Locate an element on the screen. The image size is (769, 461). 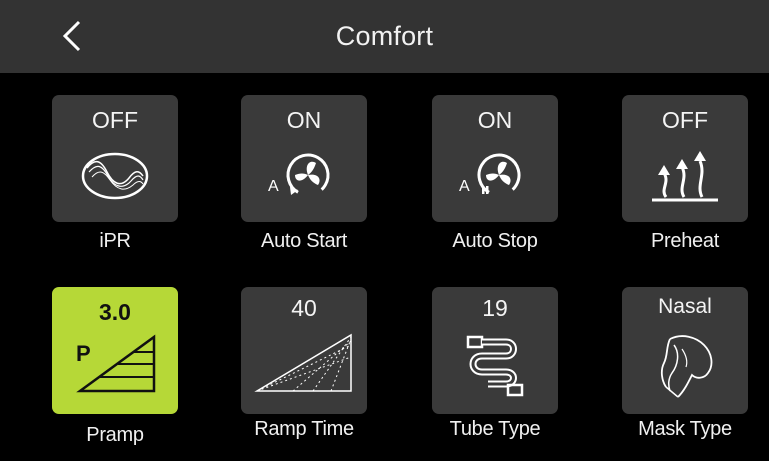
preheat-value: OFF is located at coordinates (685, 120).